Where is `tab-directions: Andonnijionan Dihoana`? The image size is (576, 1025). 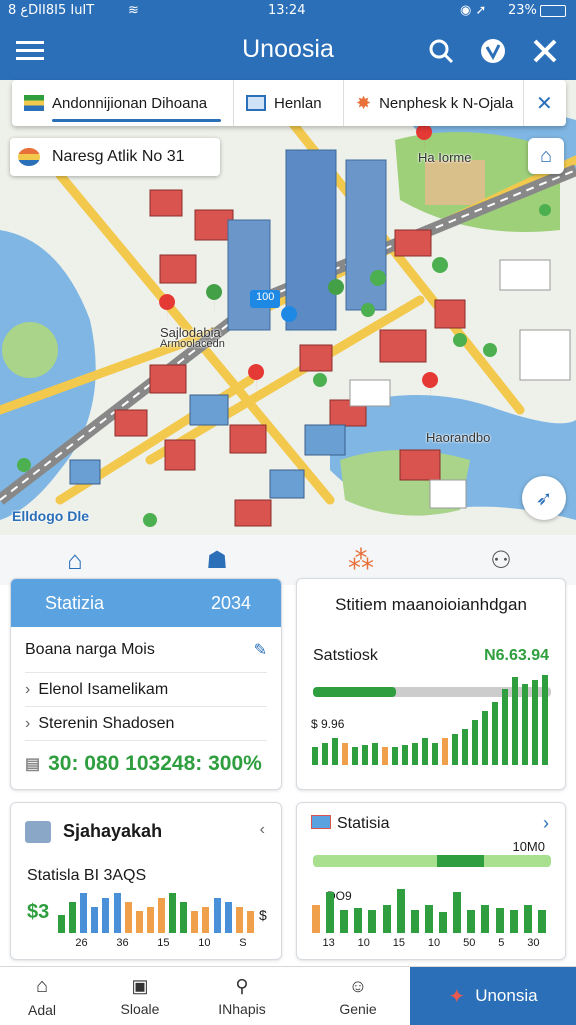 tab-directions: Andonnijionan Dihoana is located at coordinates (123, 103).